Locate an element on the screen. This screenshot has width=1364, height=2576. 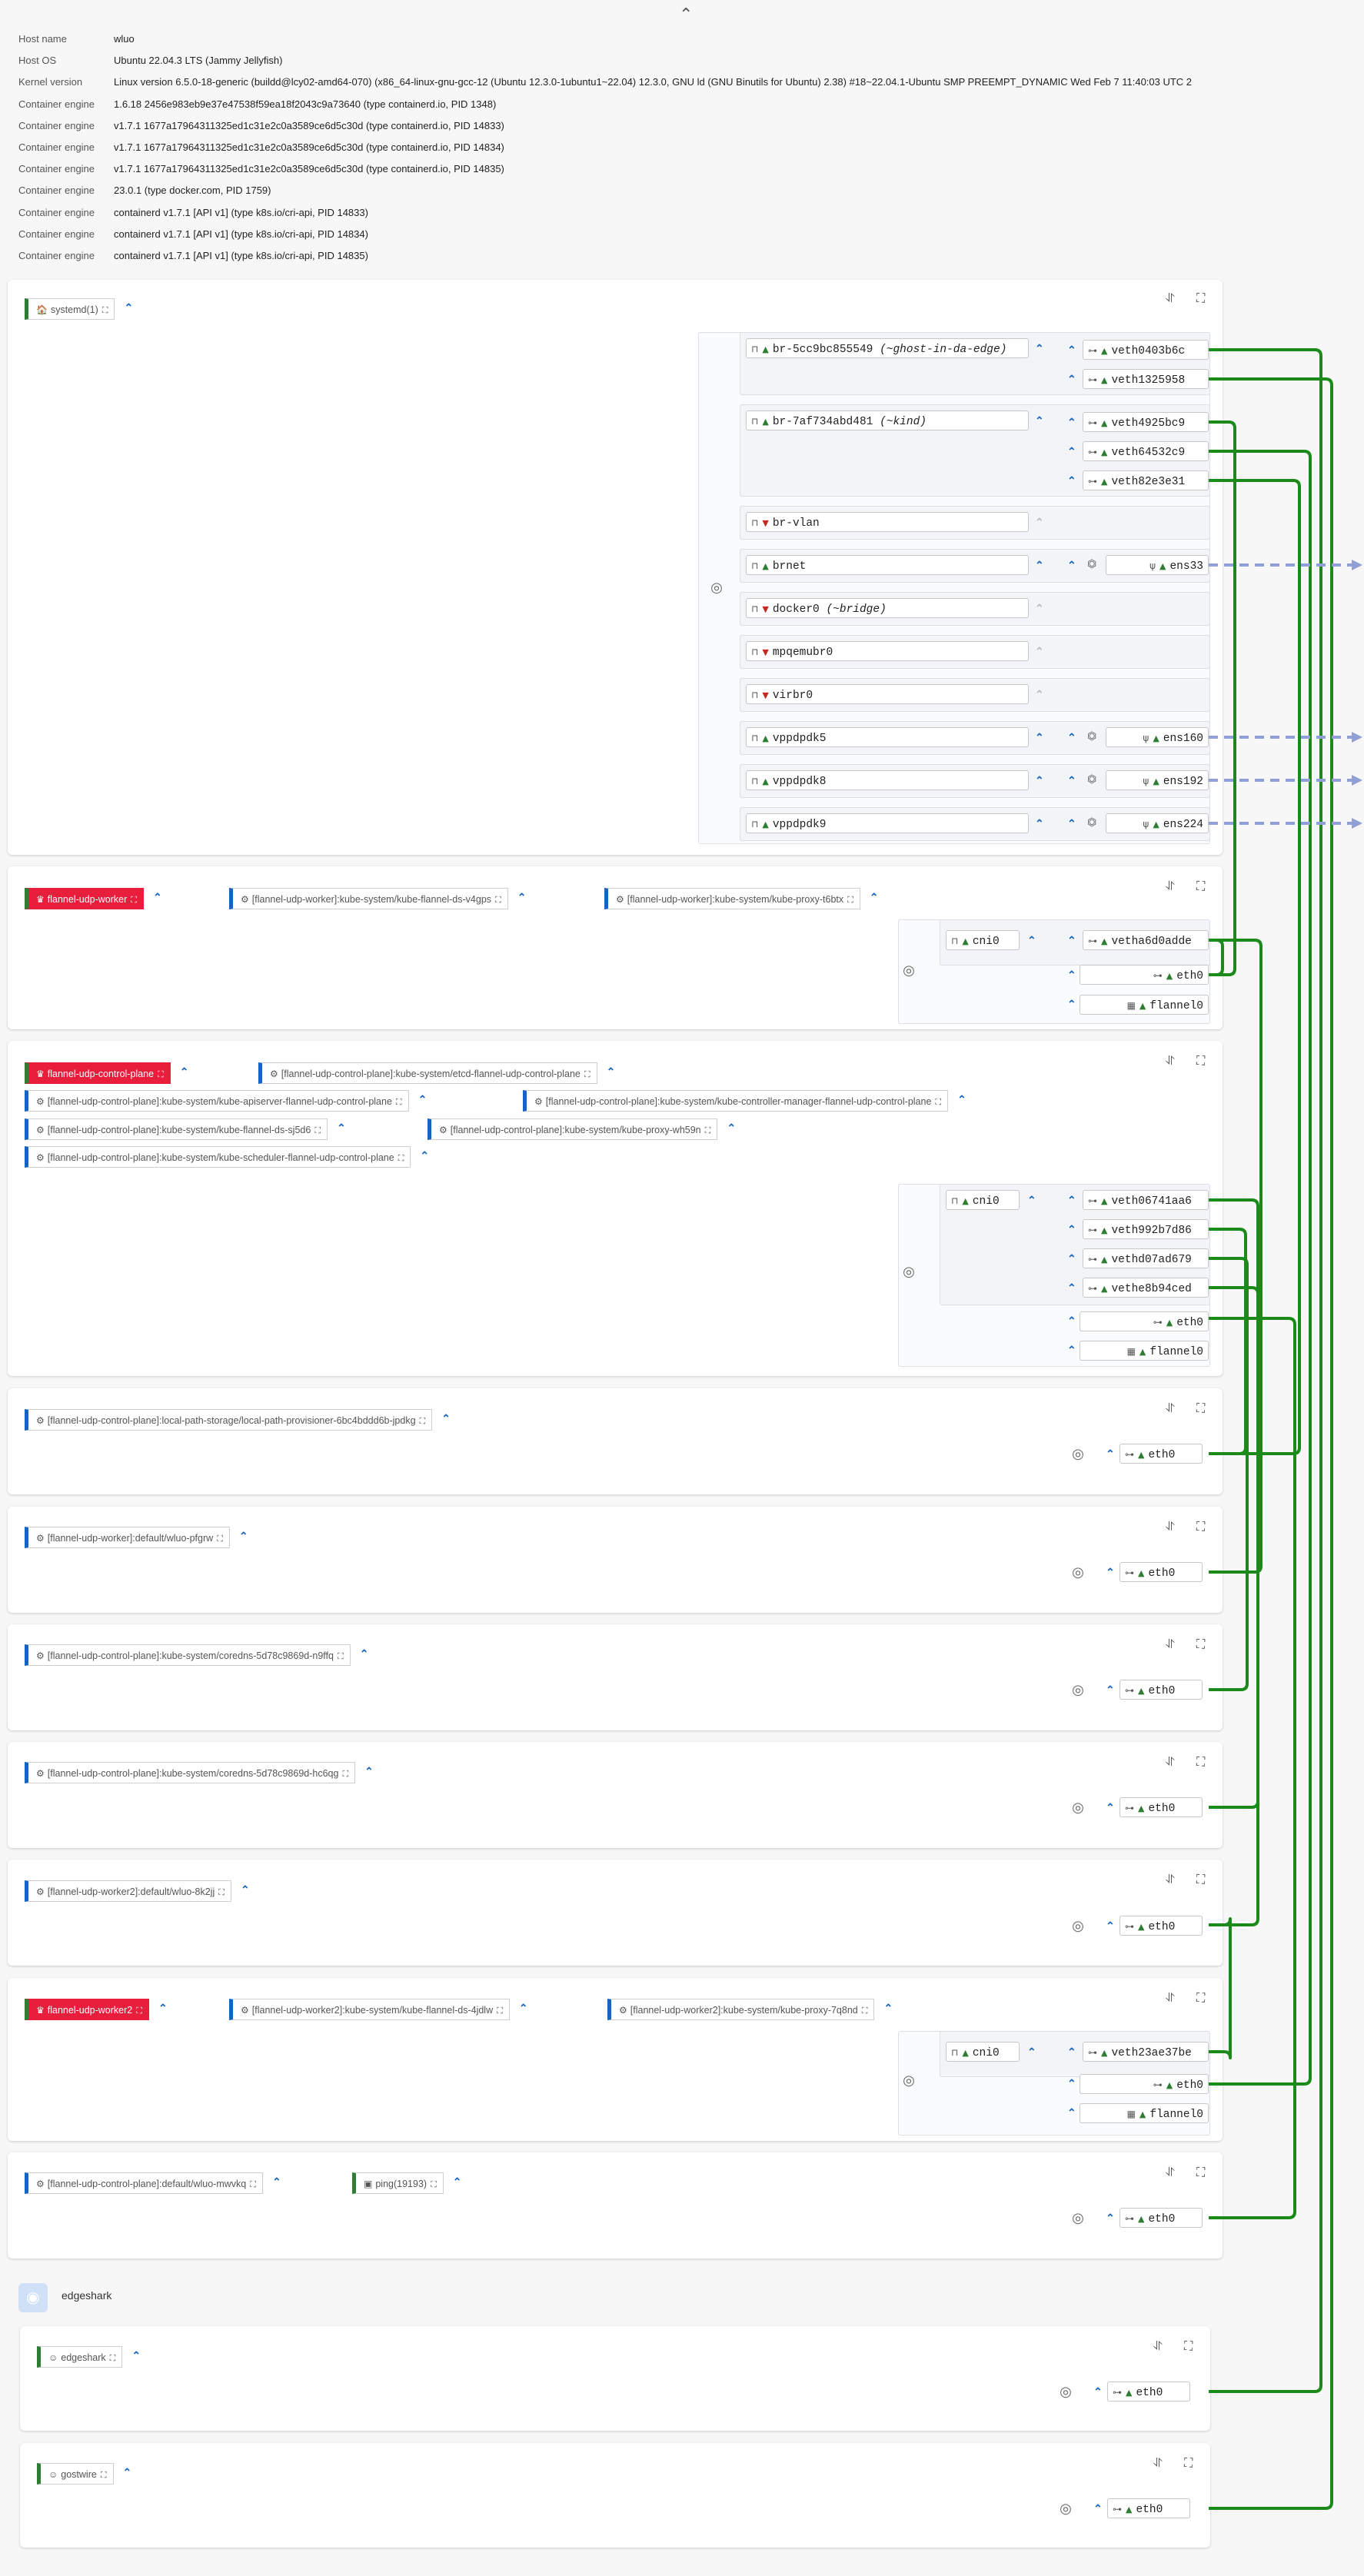
veth-vethe8b94ced: ⊶ ▲ vethe8b94ced is located at coordinates (1146, 1288).